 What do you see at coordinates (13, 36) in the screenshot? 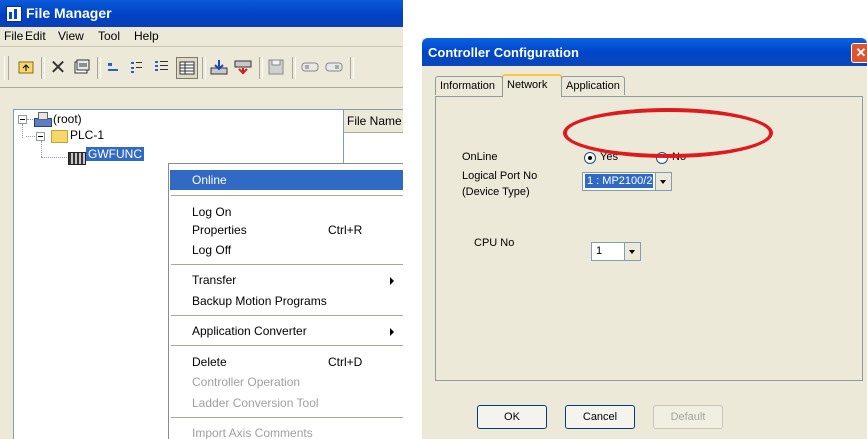
I see `menu-file: File` at bounding box center [13, 36].